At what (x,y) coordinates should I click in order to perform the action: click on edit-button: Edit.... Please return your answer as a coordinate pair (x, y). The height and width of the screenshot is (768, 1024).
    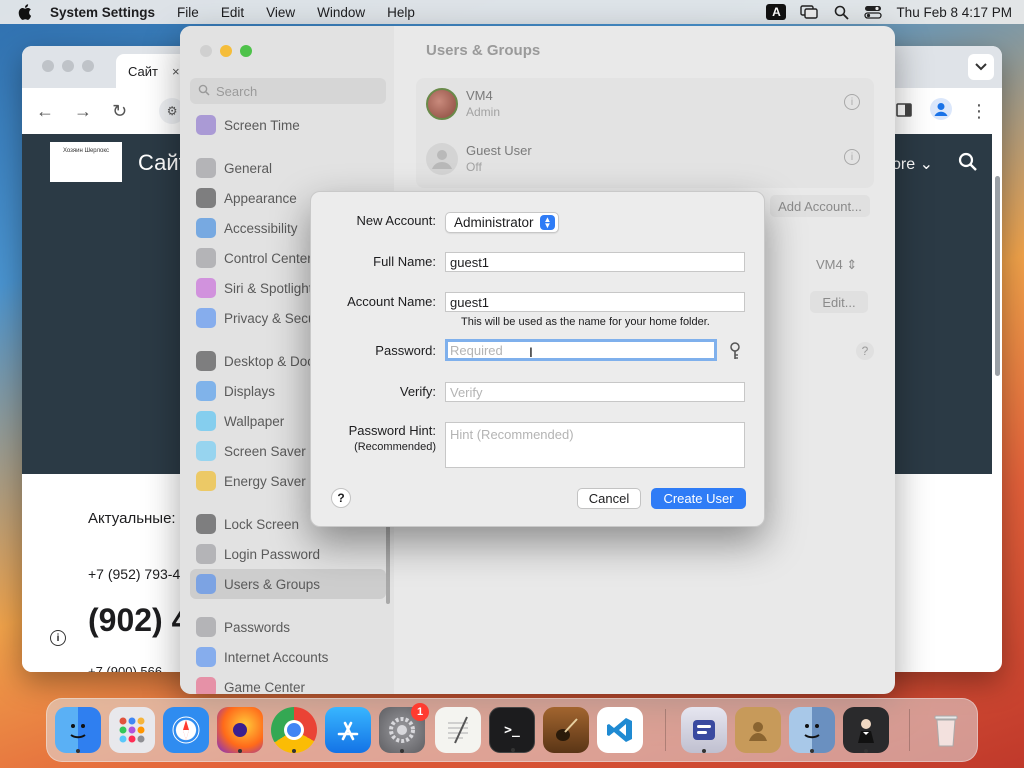
    Looking at the image, I should click on (839, 302).